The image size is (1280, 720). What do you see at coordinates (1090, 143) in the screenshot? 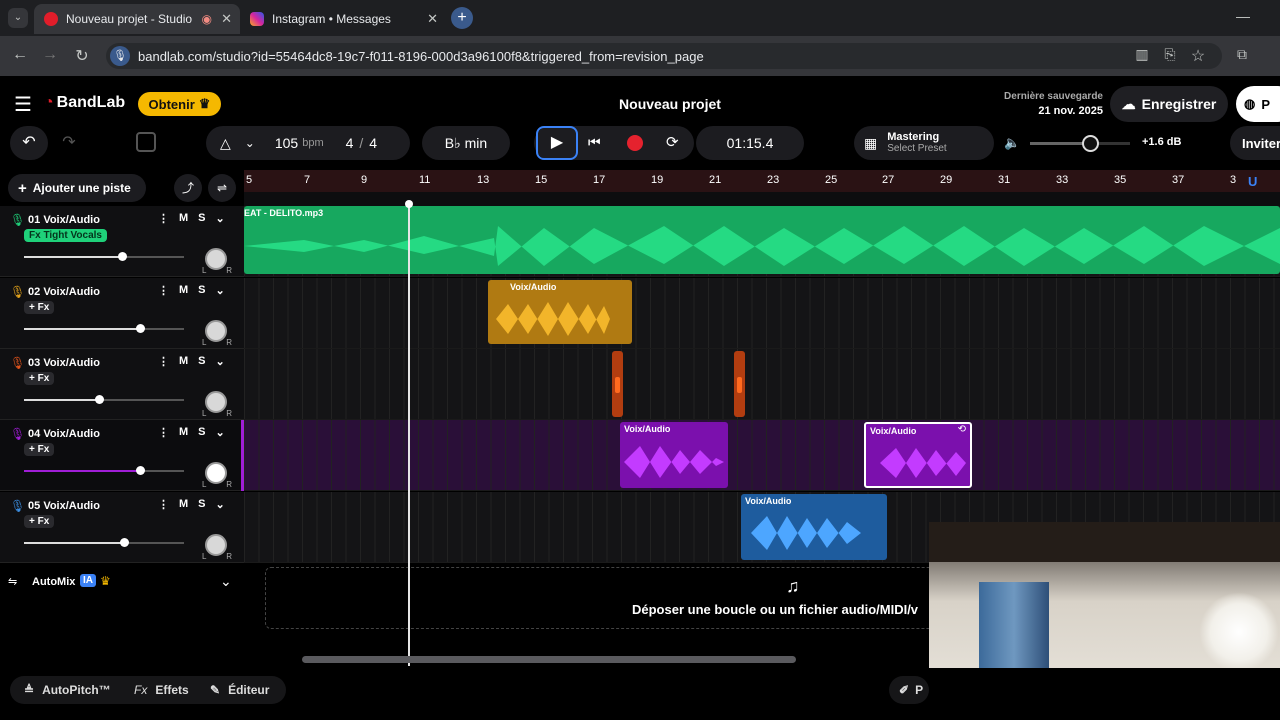
I see `master-volume-knob` at bounding box center [1090, 143].